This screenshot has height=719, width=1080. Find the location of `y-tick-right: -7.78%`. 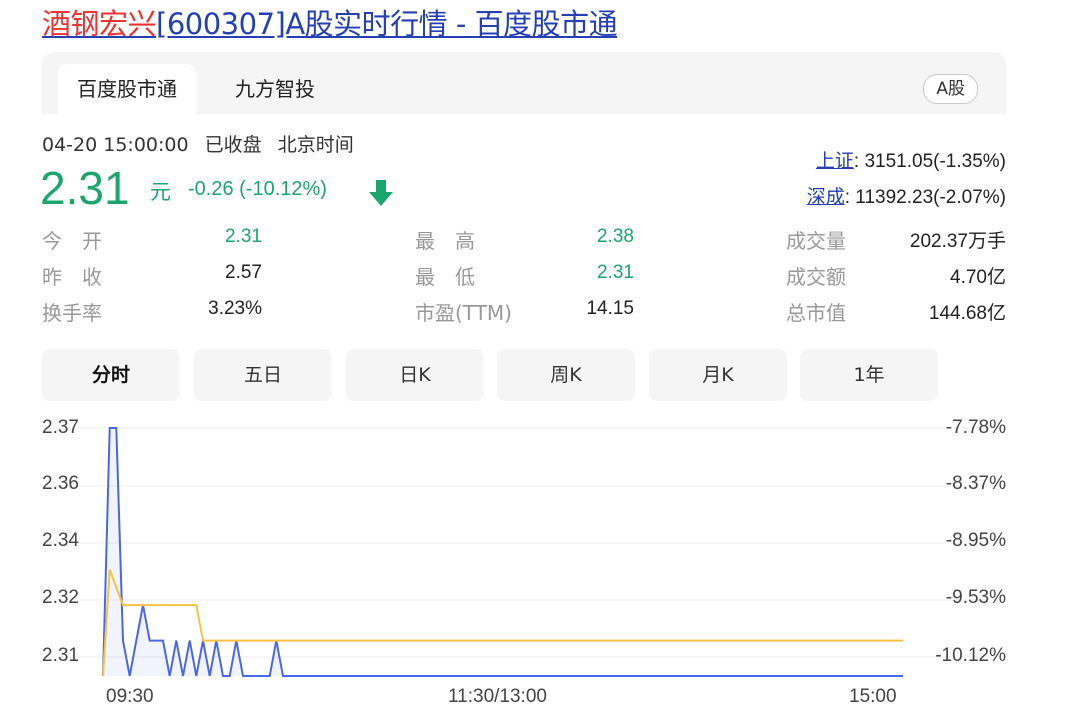

y-tick-right: -7.78% is located at coordinates (975, 427).